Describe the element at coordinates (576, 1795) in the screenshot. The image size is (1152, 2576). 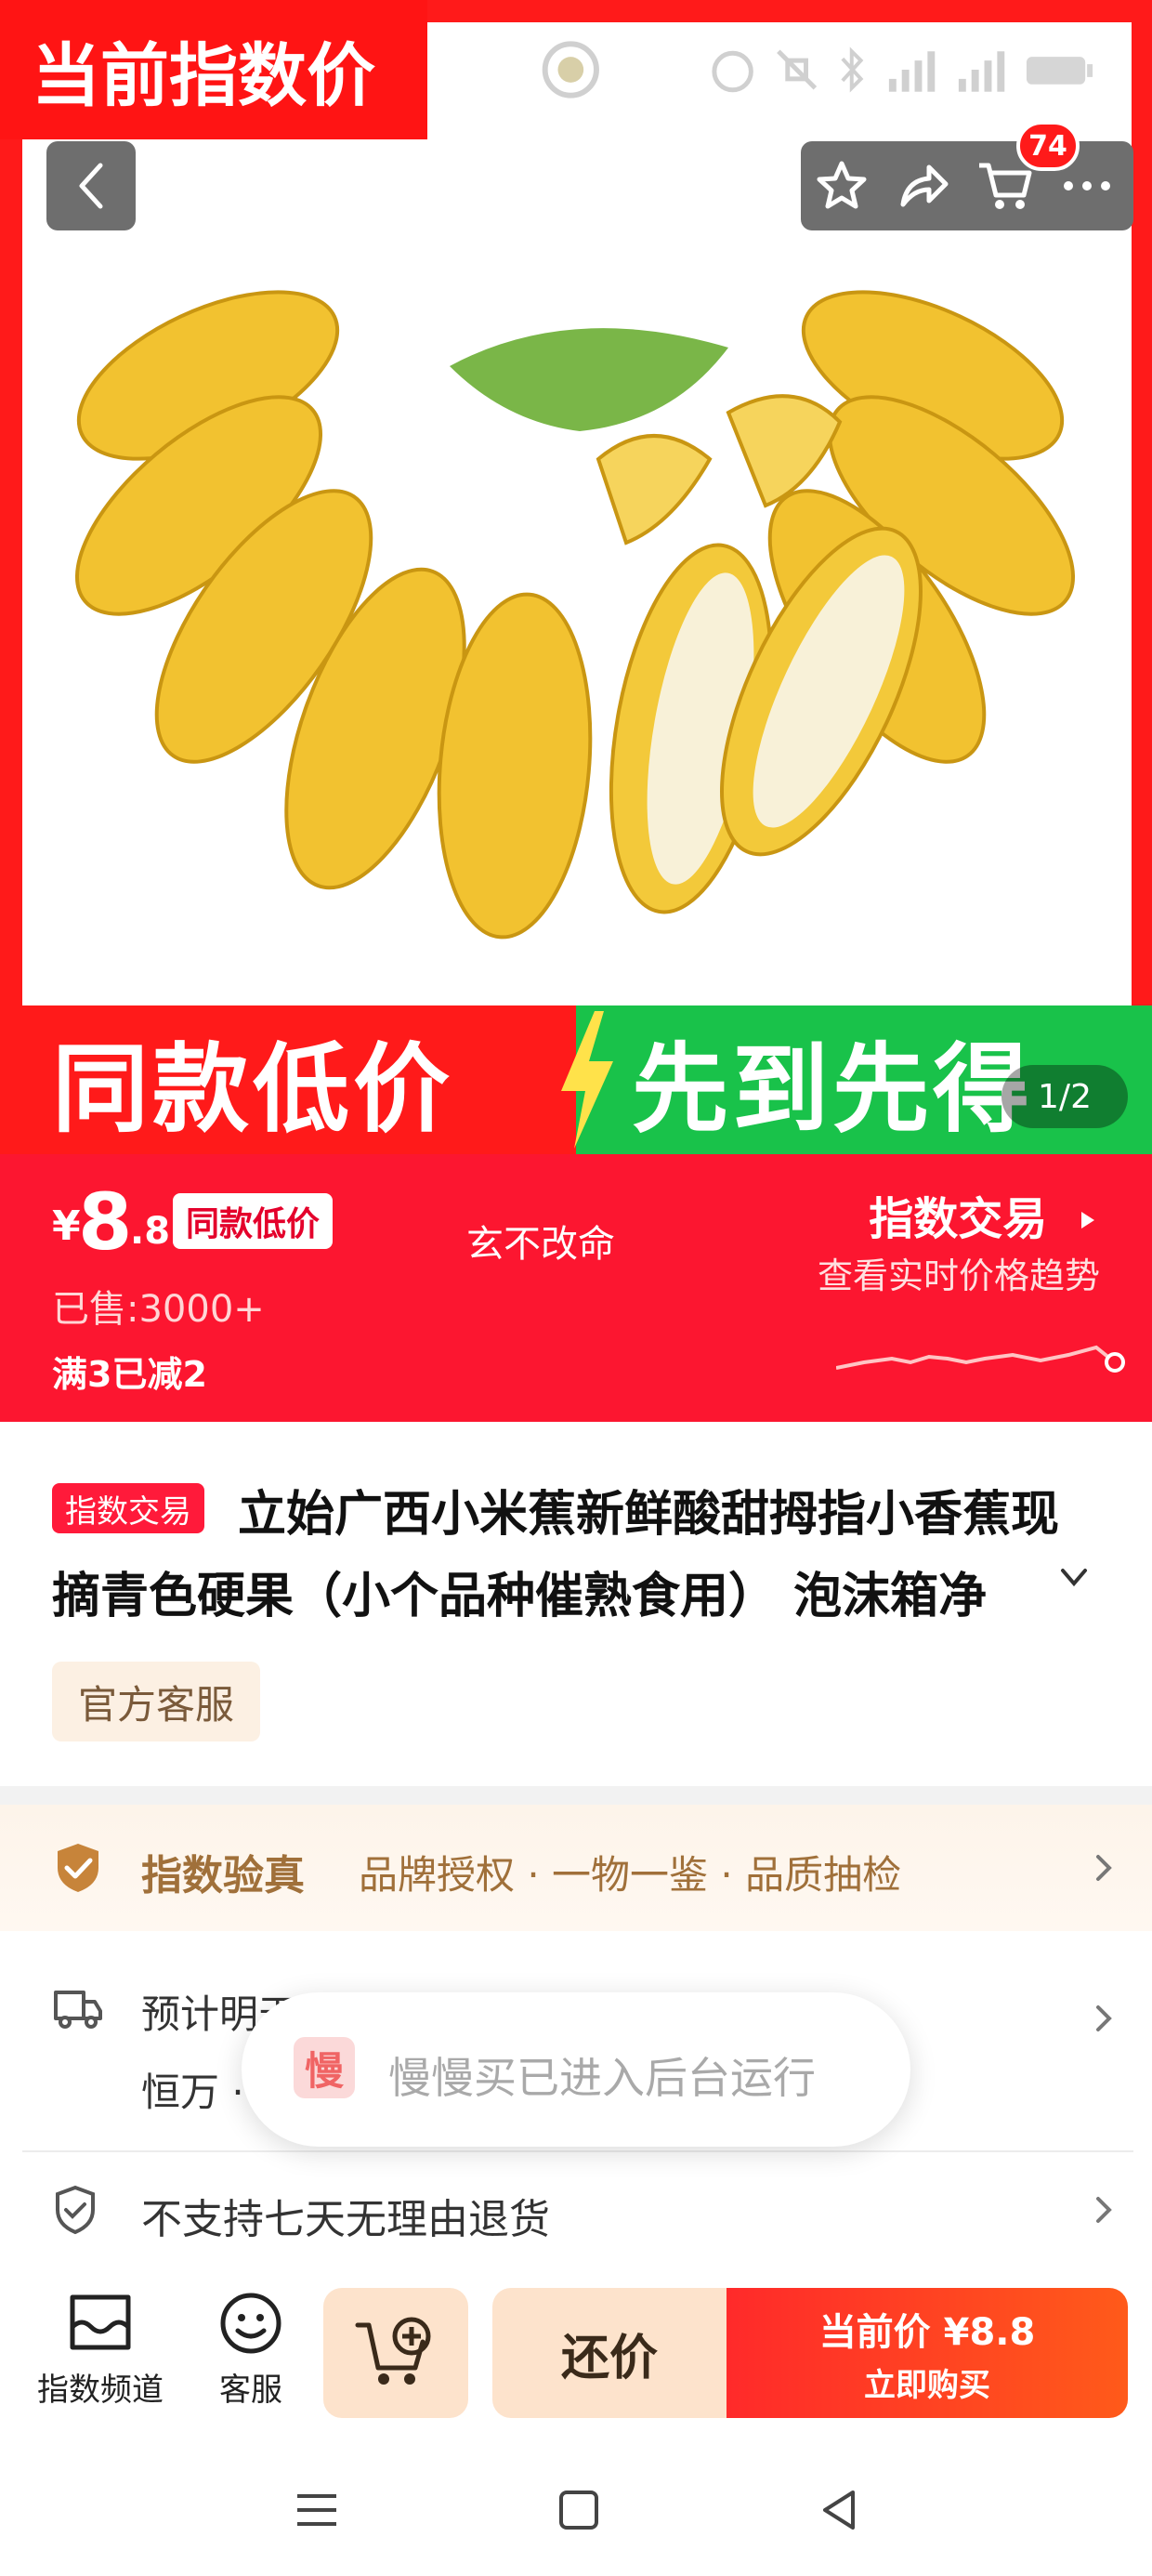
I see `section-separator` at that location.